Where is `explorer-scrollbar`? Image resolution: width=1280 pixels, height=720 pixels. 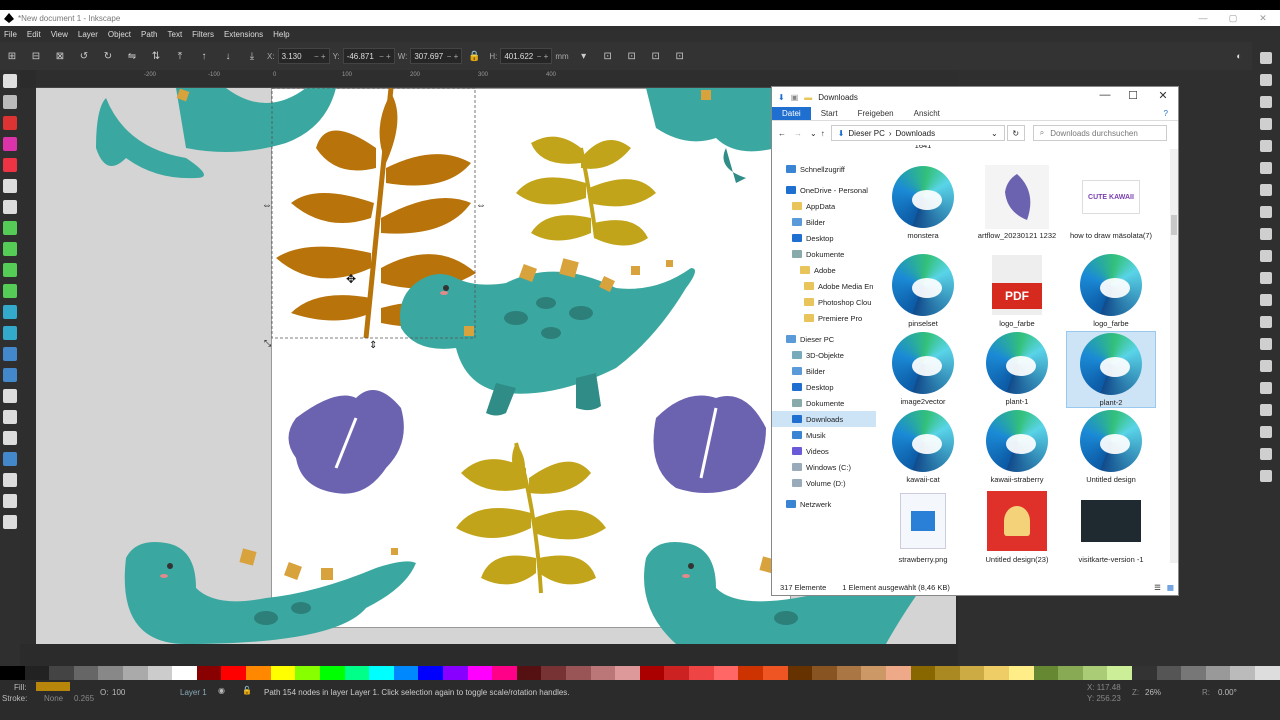 explorer-scrollbar is located at coordinates (1174, 356).